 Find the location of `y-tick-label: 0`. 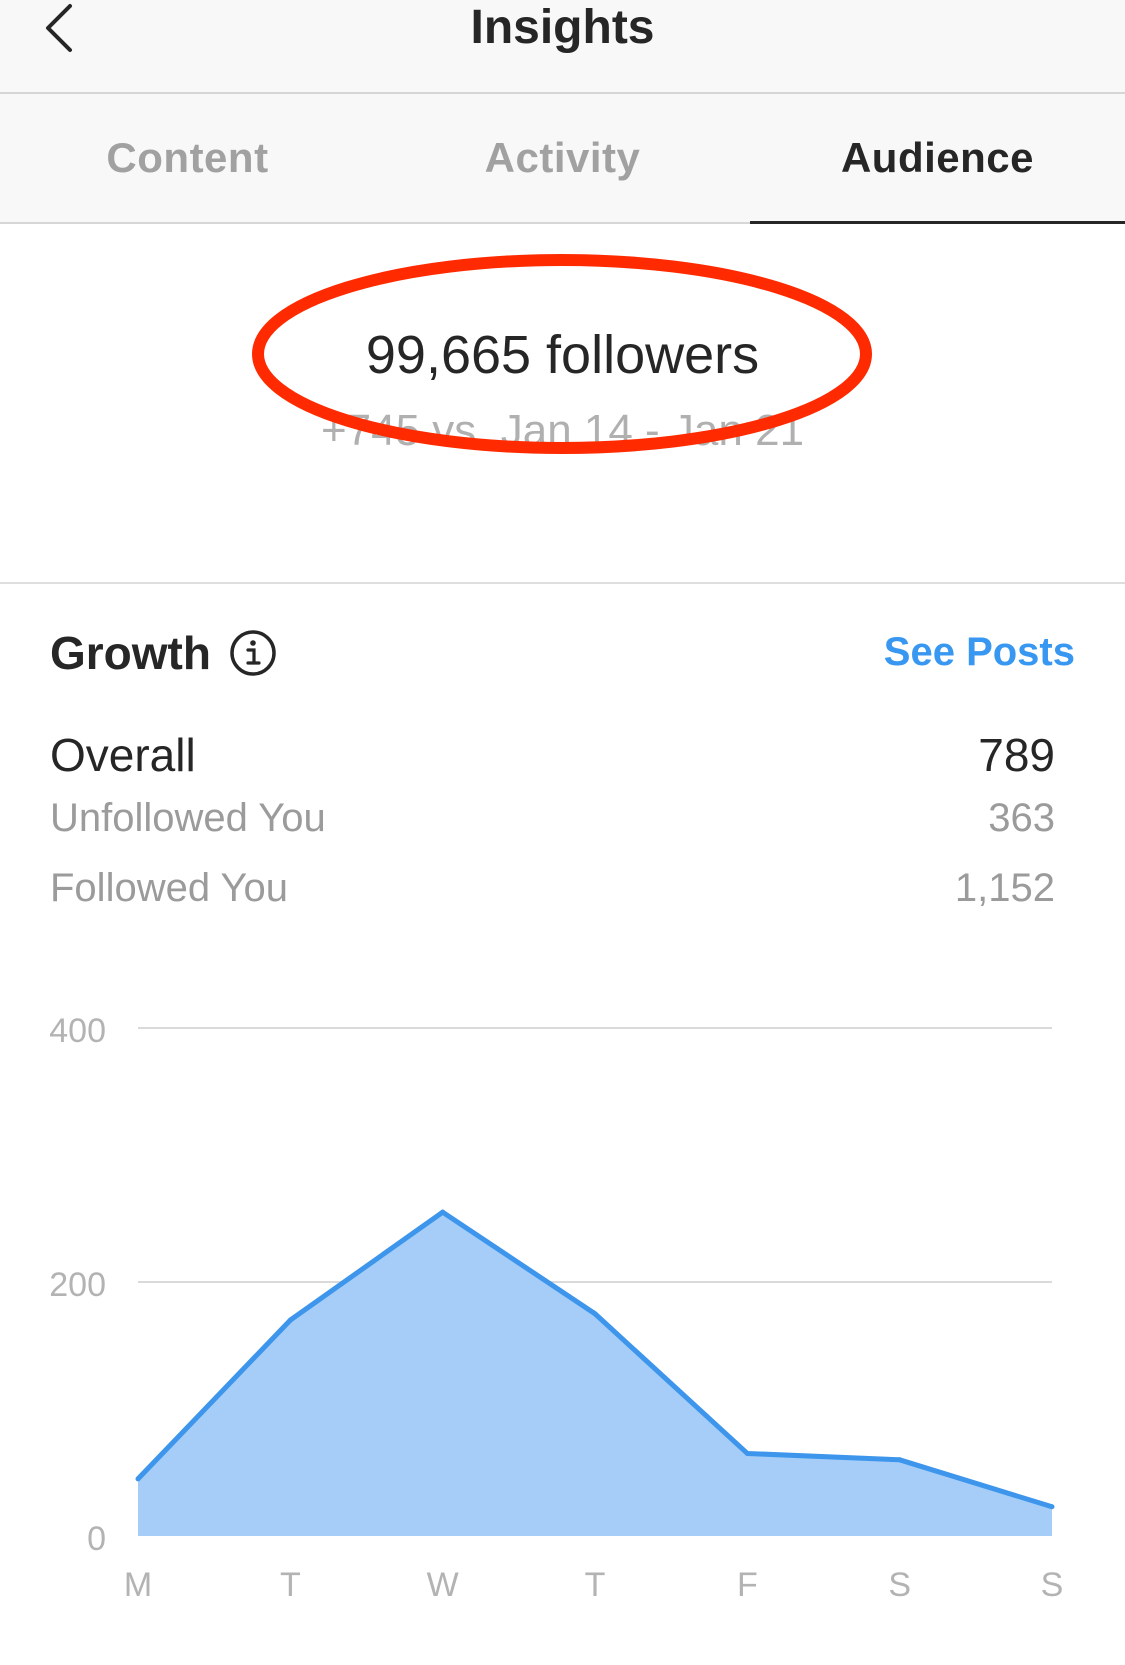

y-tick-label: 0 is located at coordinates (96, 1539).